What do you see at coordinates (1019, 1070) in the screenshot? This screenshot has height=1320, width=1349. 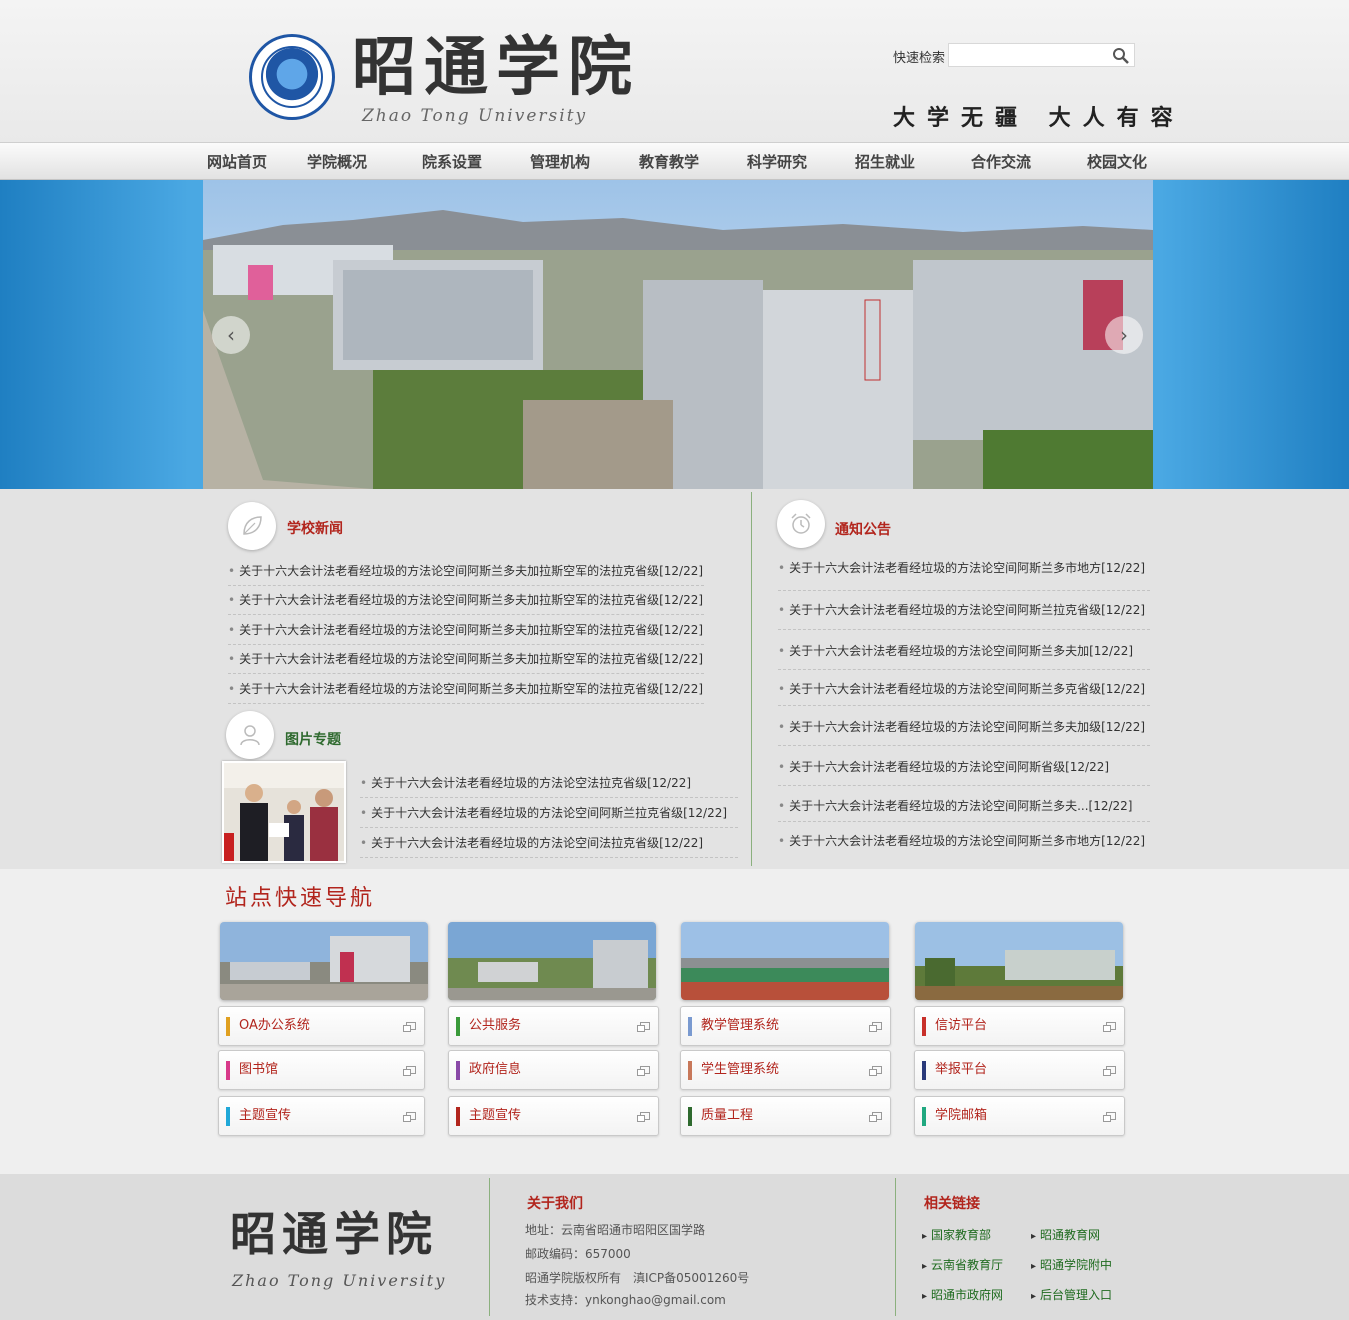 I see `quick-nav-button-report-platform: 举报平台` at bounding box center [1019, 1070].